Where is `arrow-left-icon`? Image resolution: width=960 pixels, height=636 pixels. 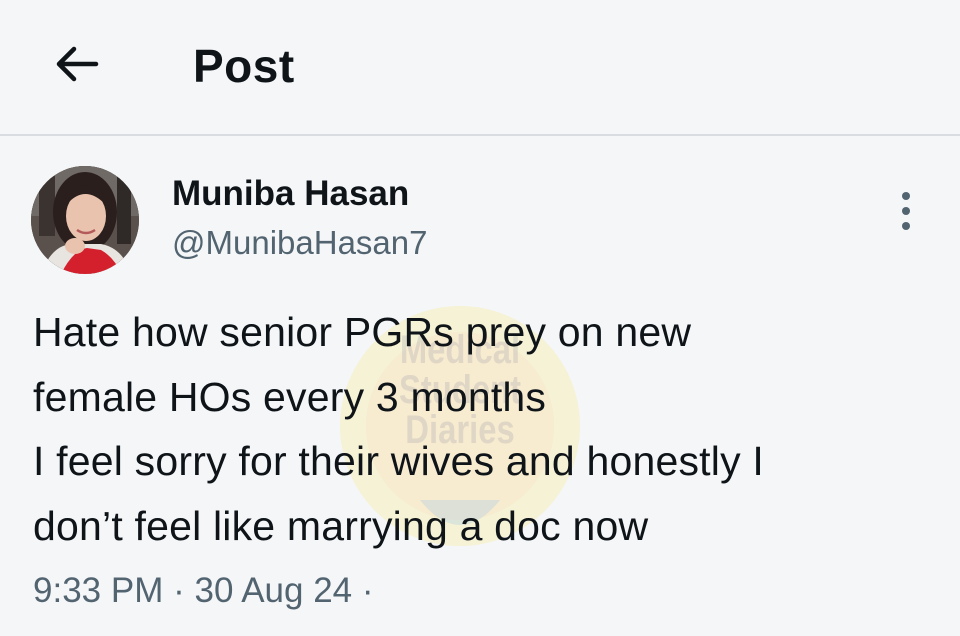
arrow-left-icon is located at coordinates (77, 64).